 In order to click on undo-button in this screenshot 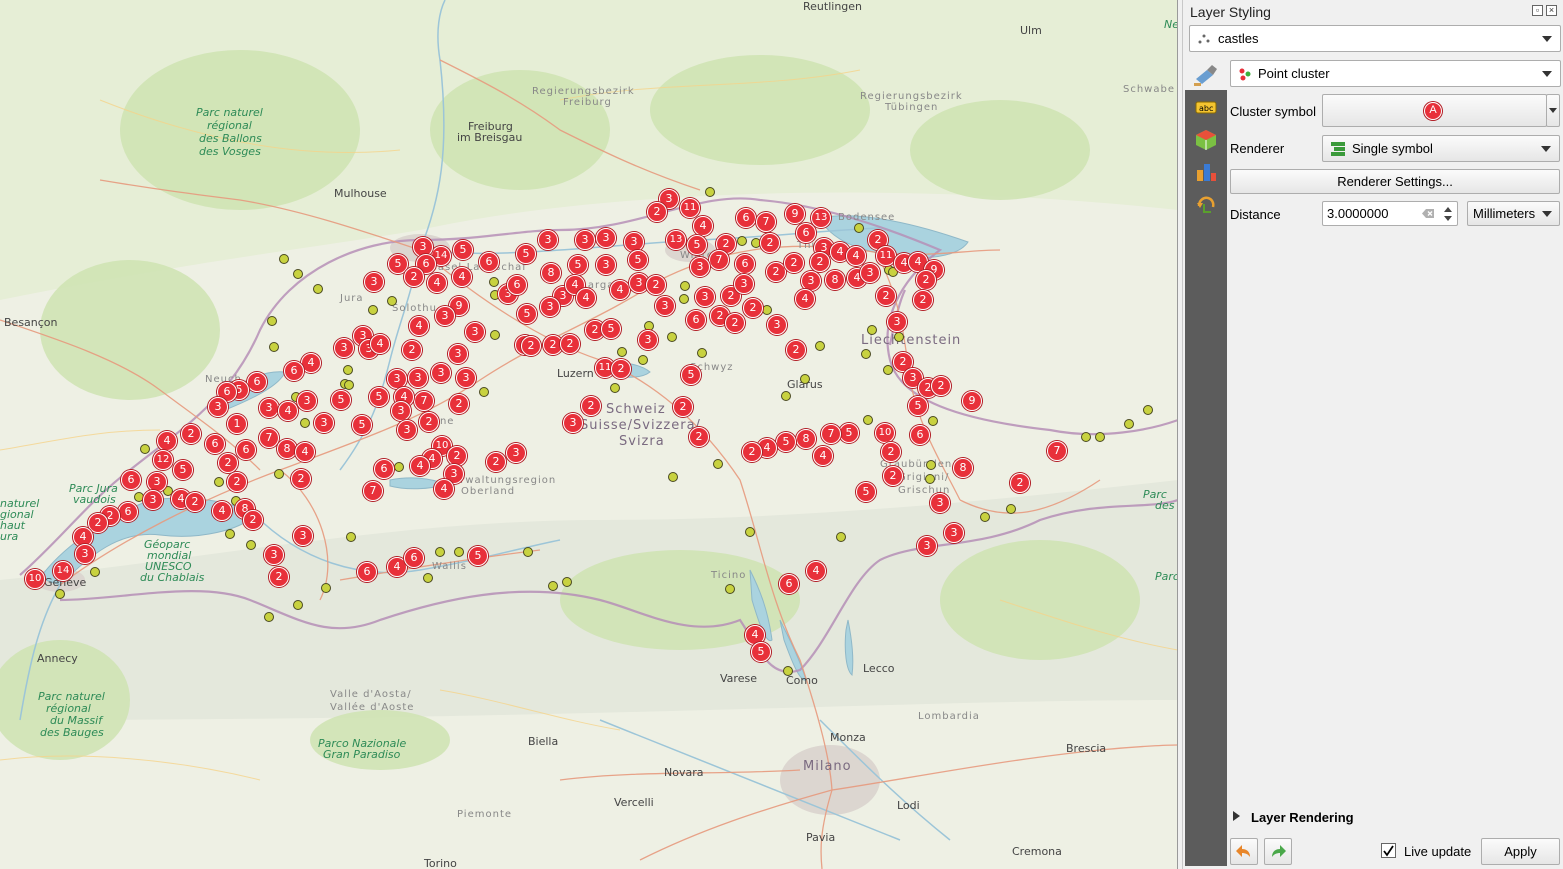, I will do `click(1244, 851)`.